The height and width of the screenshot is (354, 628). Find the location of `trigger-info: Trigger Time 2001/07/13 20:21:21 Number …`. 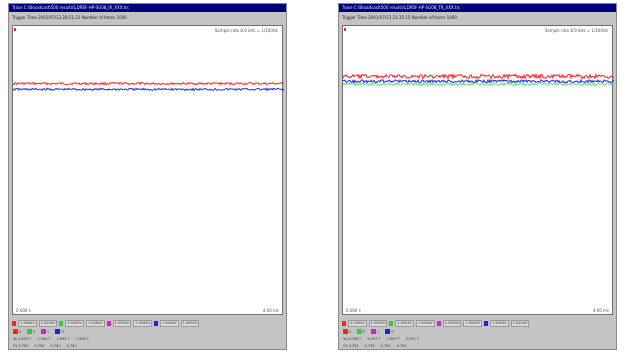

trigger-info: Trigger Time 2001/07/13 20:21:21 Number … is located at coordinates (147, 19).